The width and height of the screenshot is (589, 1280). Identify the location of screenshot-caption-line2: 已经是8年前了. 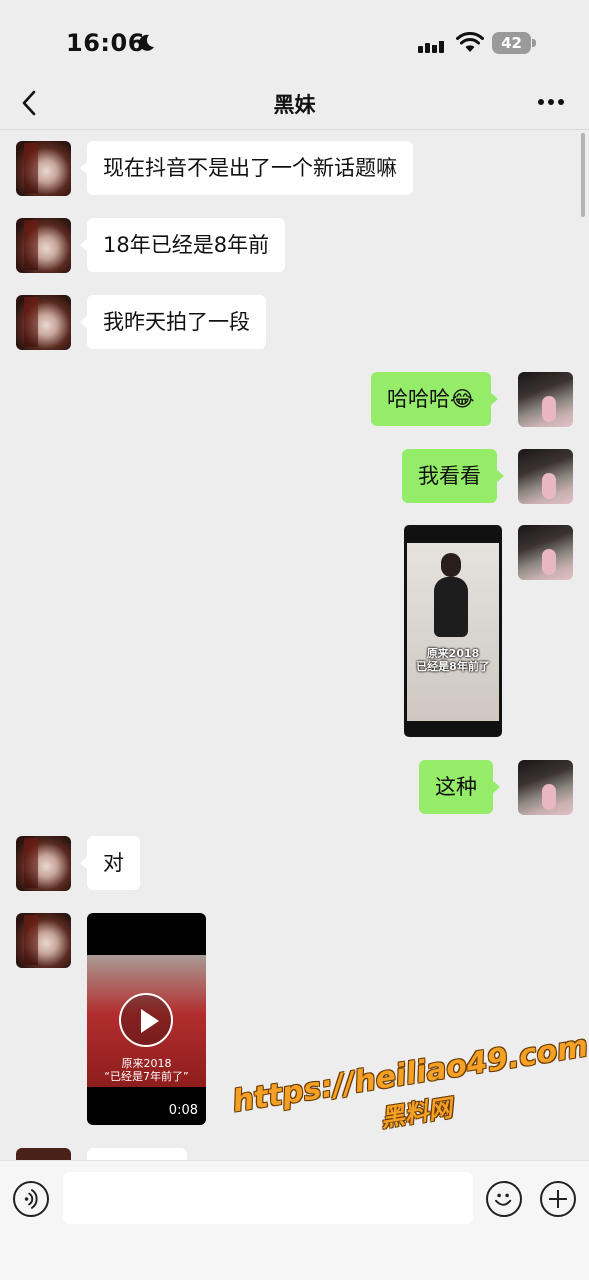
(453, 666).